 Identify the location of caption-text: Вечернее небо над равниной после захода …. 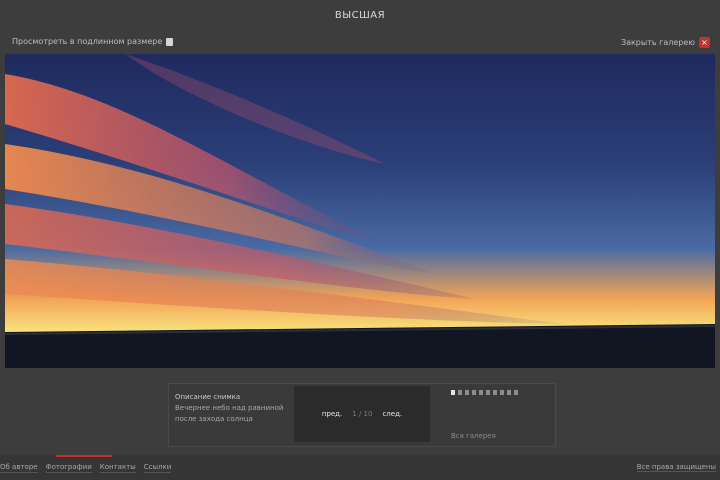
(229, 413).